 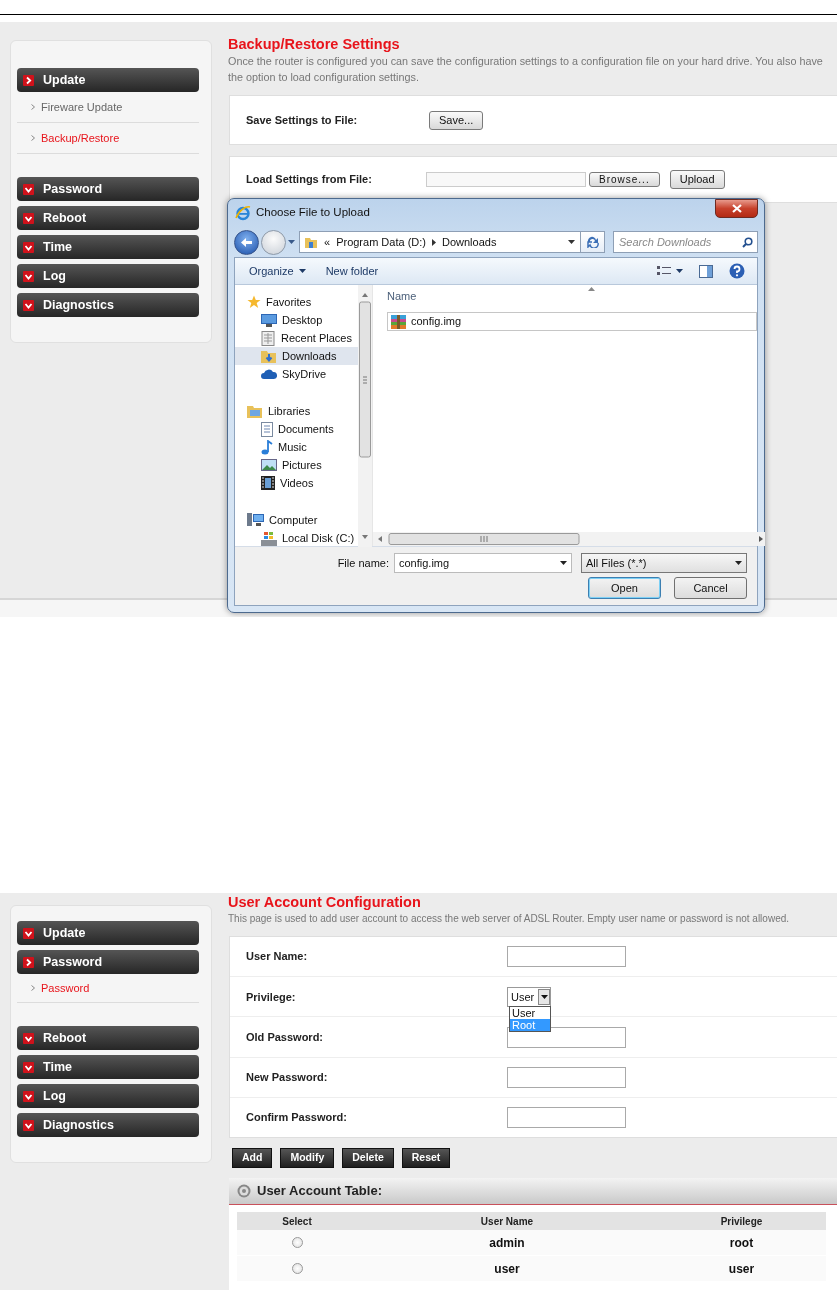 What do you see at coordinates (296, 356) in the screenshot?
I see `nav-item: Downloads` at bounding box center [296, 356].